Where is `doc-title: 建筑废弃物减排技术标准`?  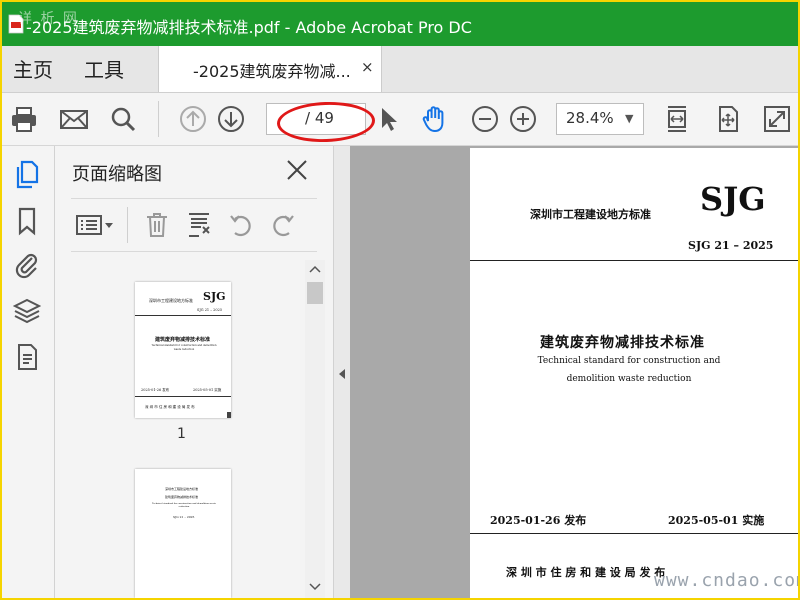 doc-title: 建筑废弃物减排技术标准 is located at coordinates (622, 343).